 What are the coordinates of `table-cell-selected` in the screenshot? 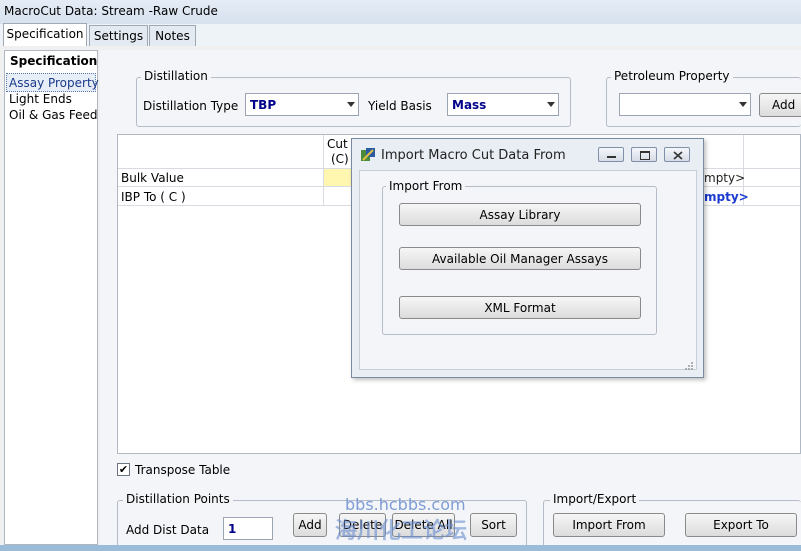 It's located at (338, 177).